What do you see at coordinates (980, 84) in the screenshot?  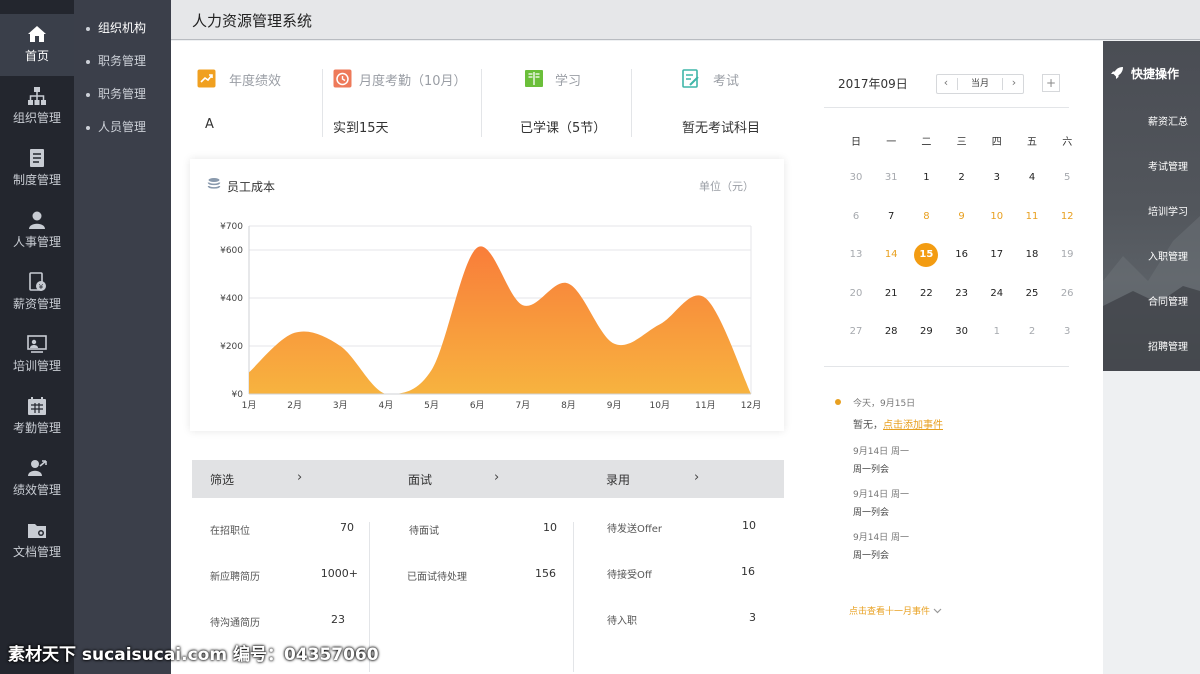 I see `calendar-current-button: 当月` at bounding box center [980, 84].